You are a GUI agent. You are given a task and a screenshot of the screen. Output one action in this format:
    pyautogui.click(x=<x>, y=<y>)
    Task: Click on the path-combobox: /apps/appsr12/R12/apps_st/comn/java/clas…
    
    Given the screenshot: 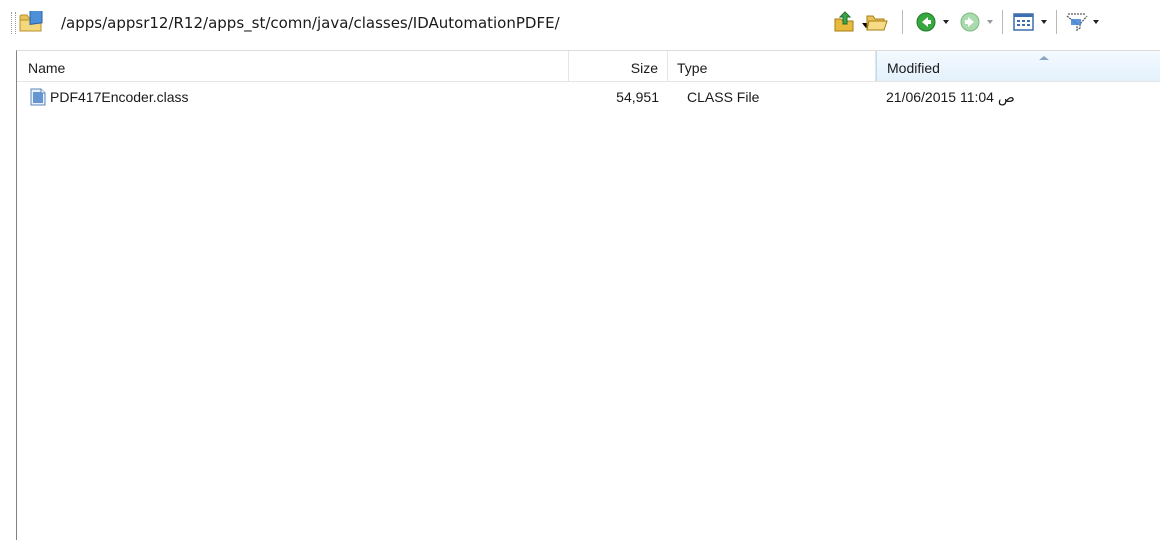 What is the action you would take?
    pyautogui.click(x=459, y=23)
    